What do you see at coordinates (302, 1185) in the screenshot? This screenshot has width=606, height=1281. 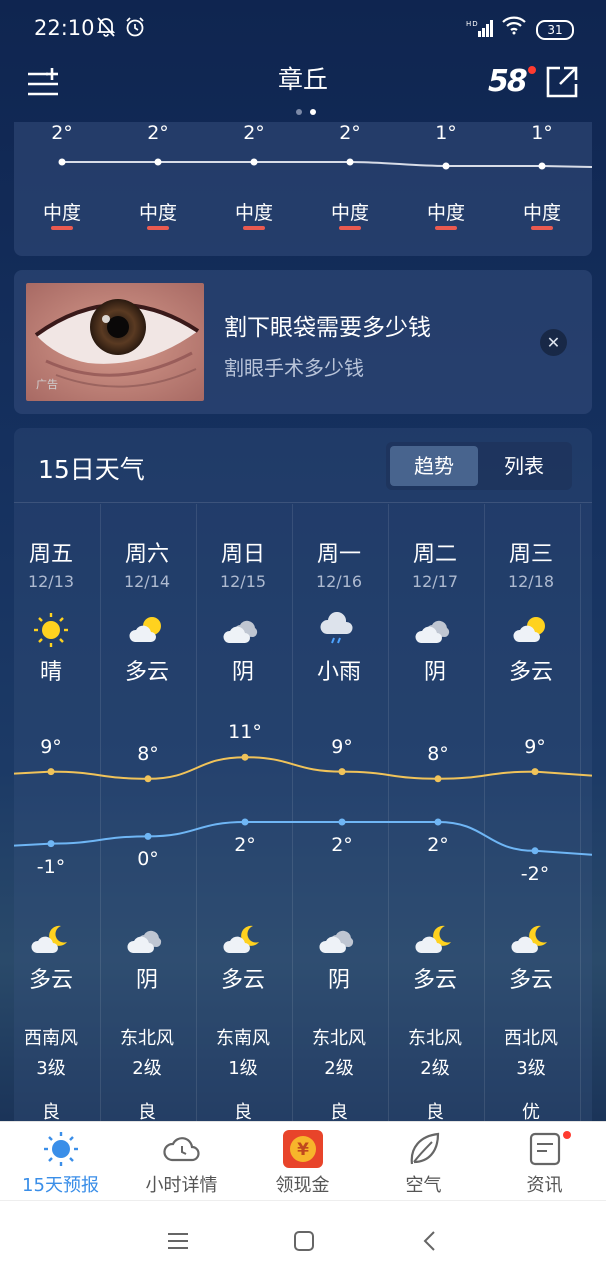 I see `nav-label: 领现金` at bounding box center [302, 1185].